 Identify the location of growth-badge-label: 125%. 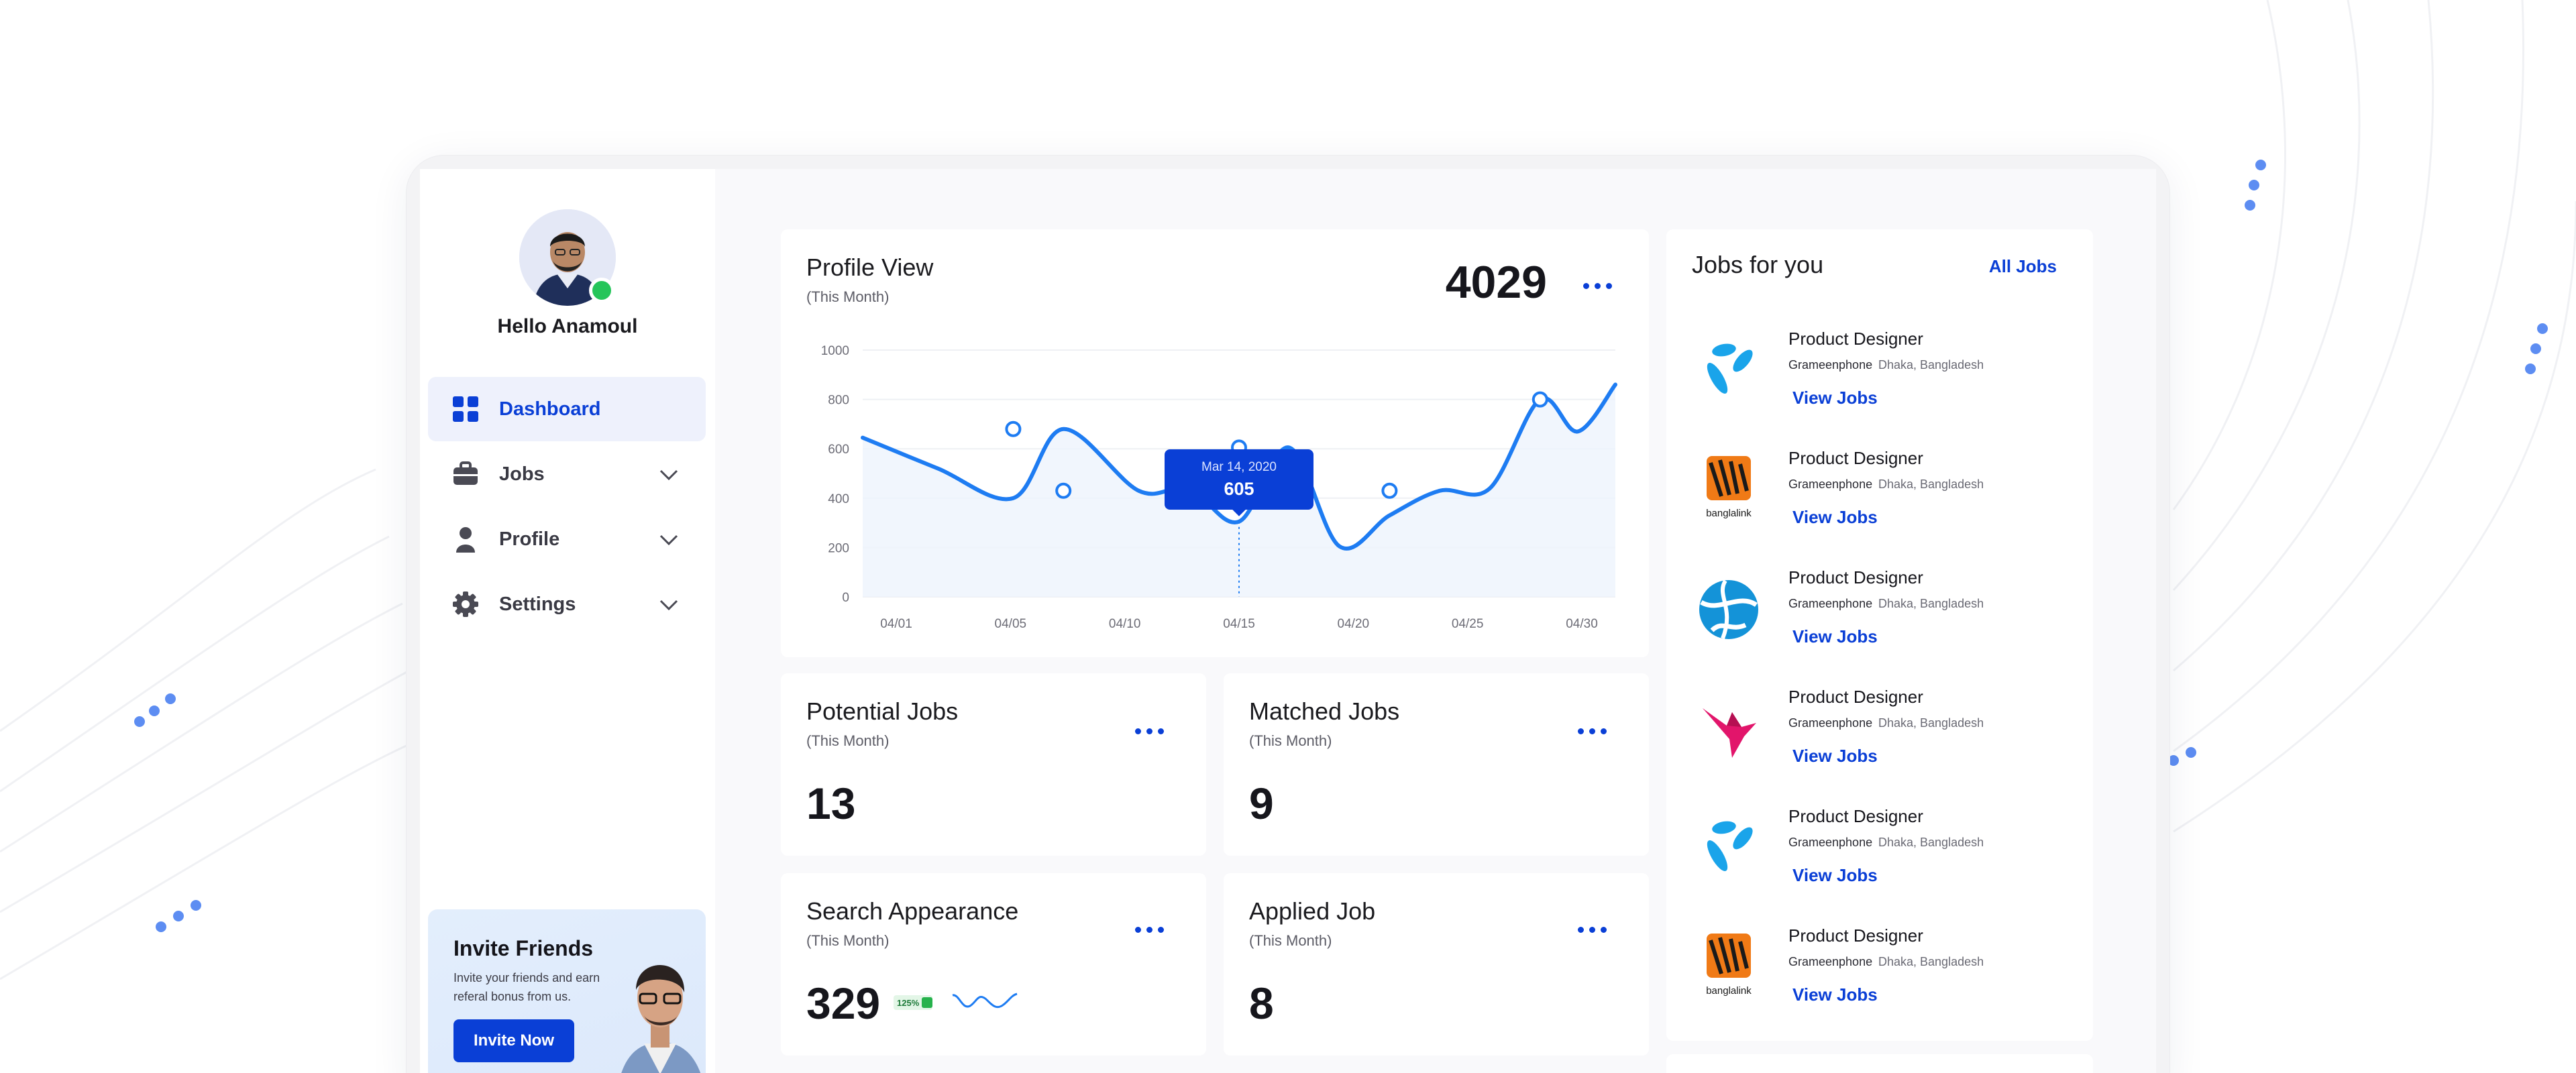
(908, 1002).